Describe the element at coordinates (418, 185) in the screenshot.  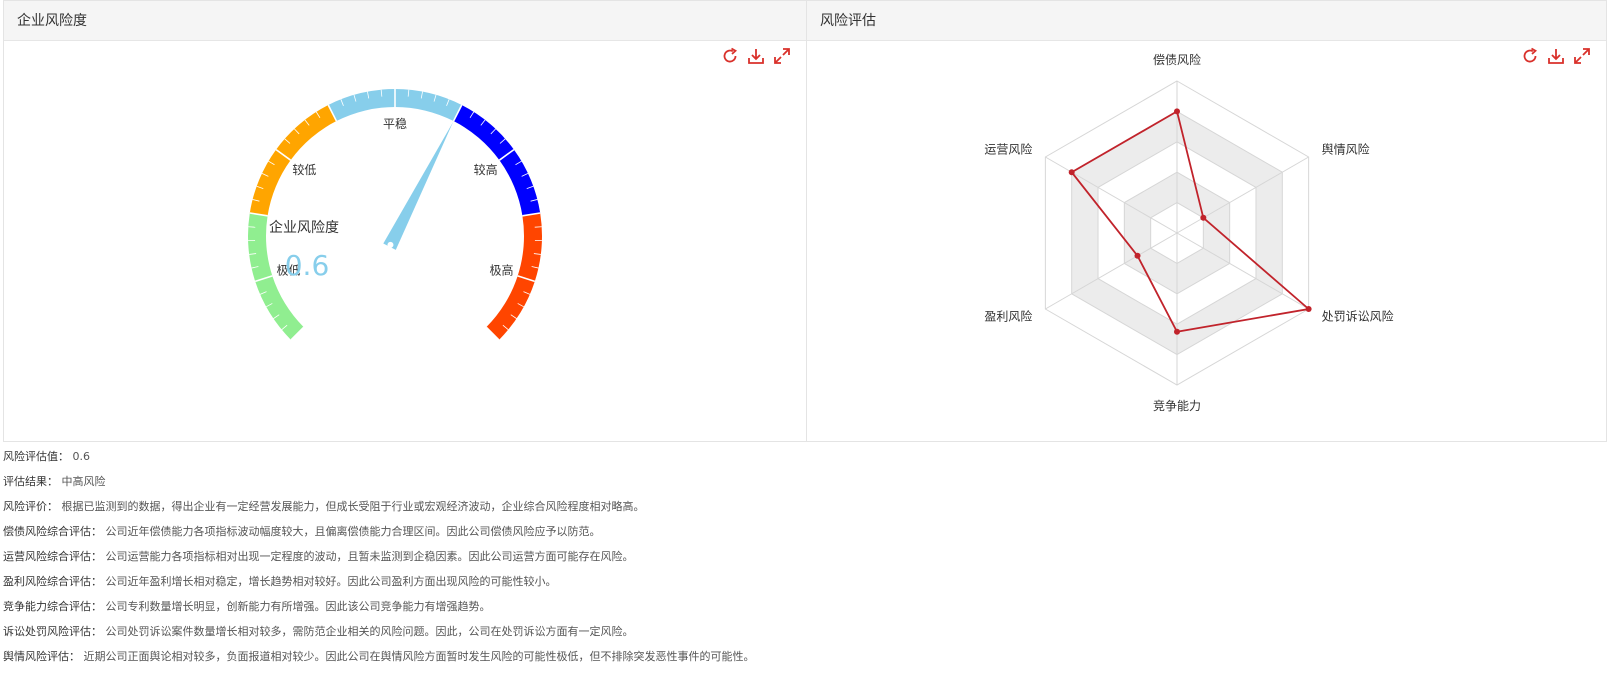
I see `gauge-pointer` at that location.